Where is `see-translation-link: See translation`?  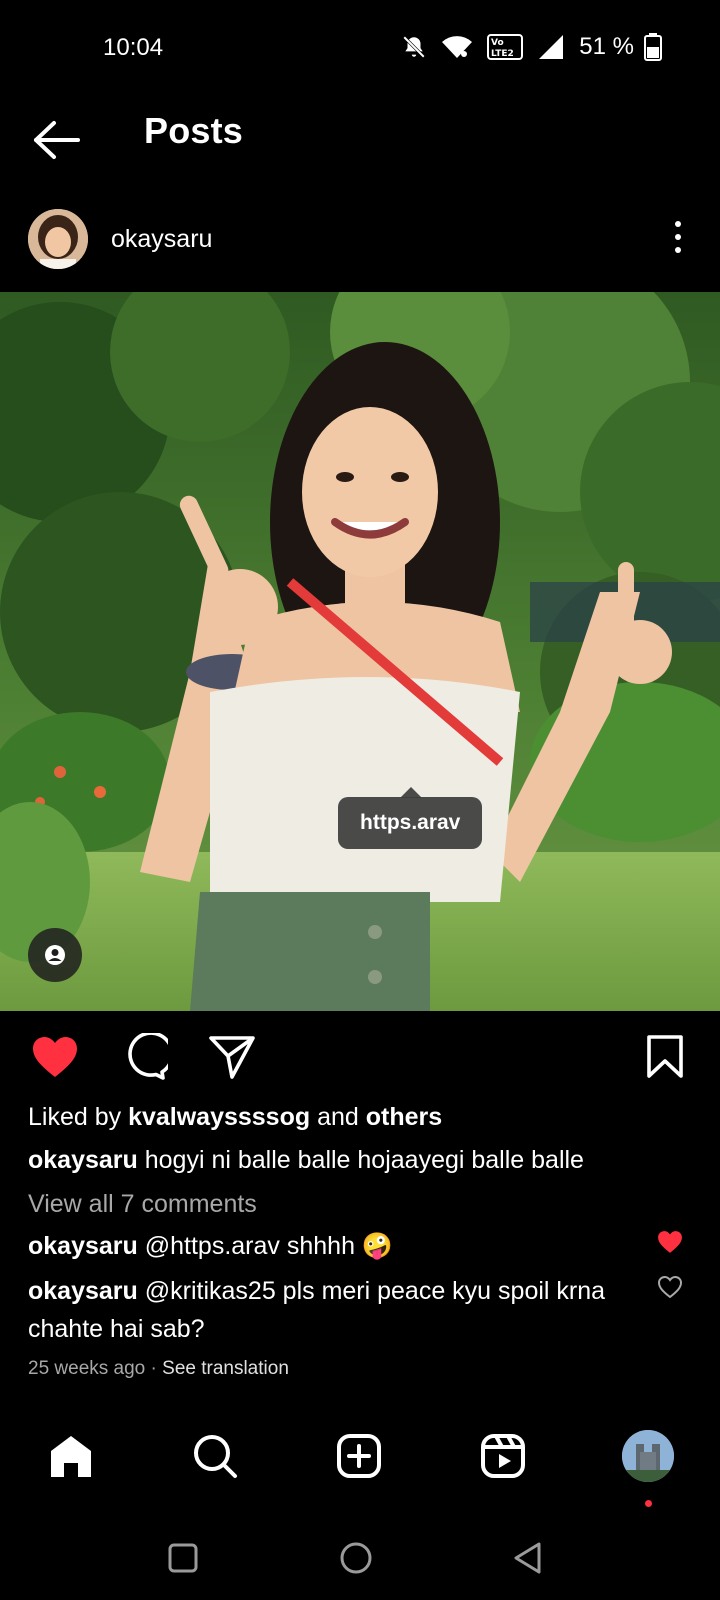 see-translation-link: See translation is located at coordinates (225, 1368).